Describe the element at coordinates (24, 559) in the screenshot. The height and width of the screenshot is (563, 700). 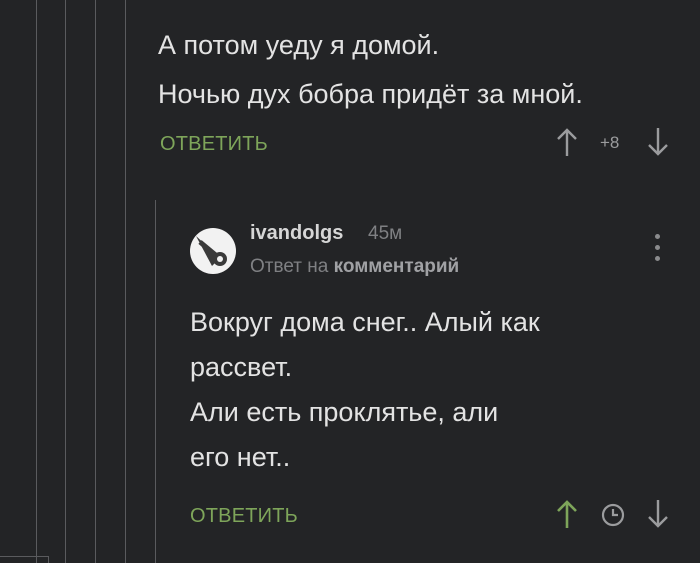
I see `collapsed-thread-marker` at that location.